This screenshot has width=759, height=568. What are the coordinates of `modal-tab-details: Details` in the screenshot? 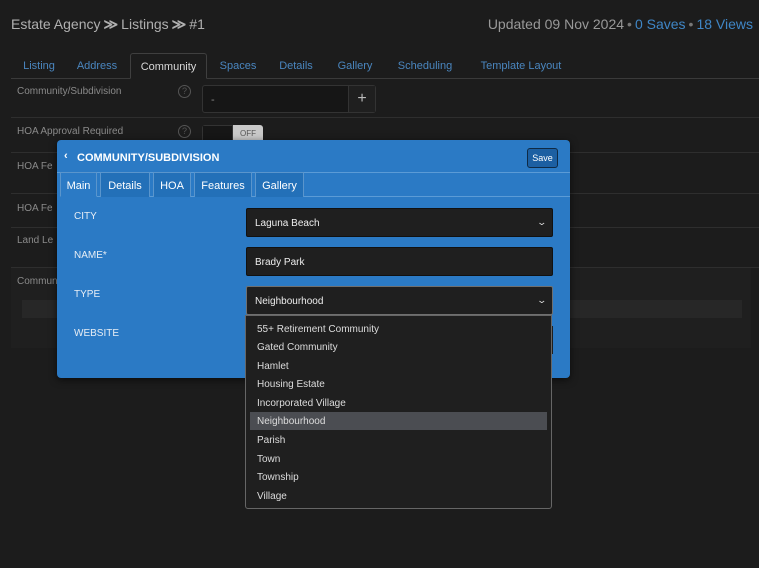 It's located at (125, 184).